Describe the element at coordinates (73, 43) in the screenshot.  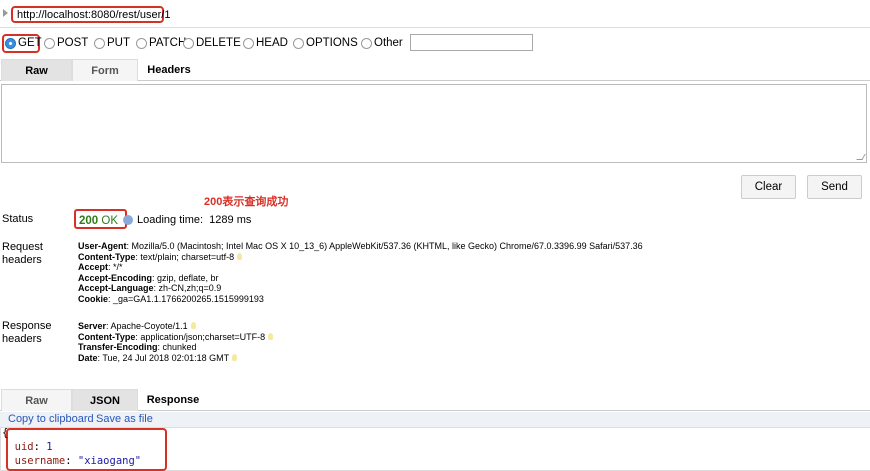
I see `method-label: POST` at that location.